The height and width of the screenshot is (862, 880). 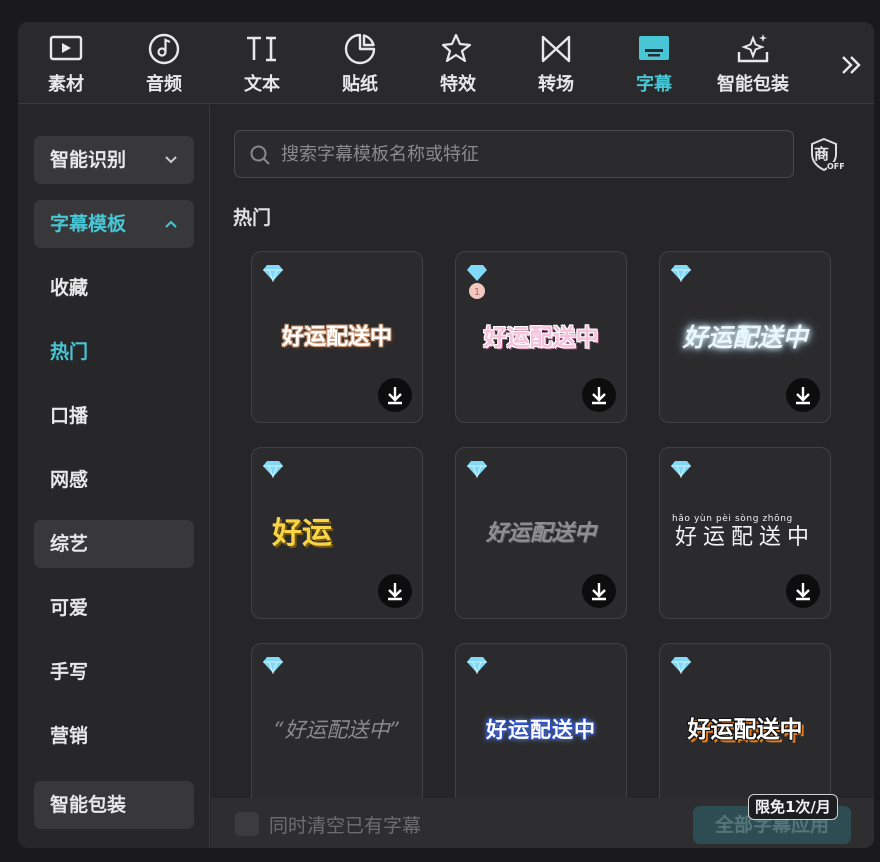 What do you see at coordinates (247, 824) in the screenshot?
I see `clear-existing-checkbox` at bounding box center [247, 824].